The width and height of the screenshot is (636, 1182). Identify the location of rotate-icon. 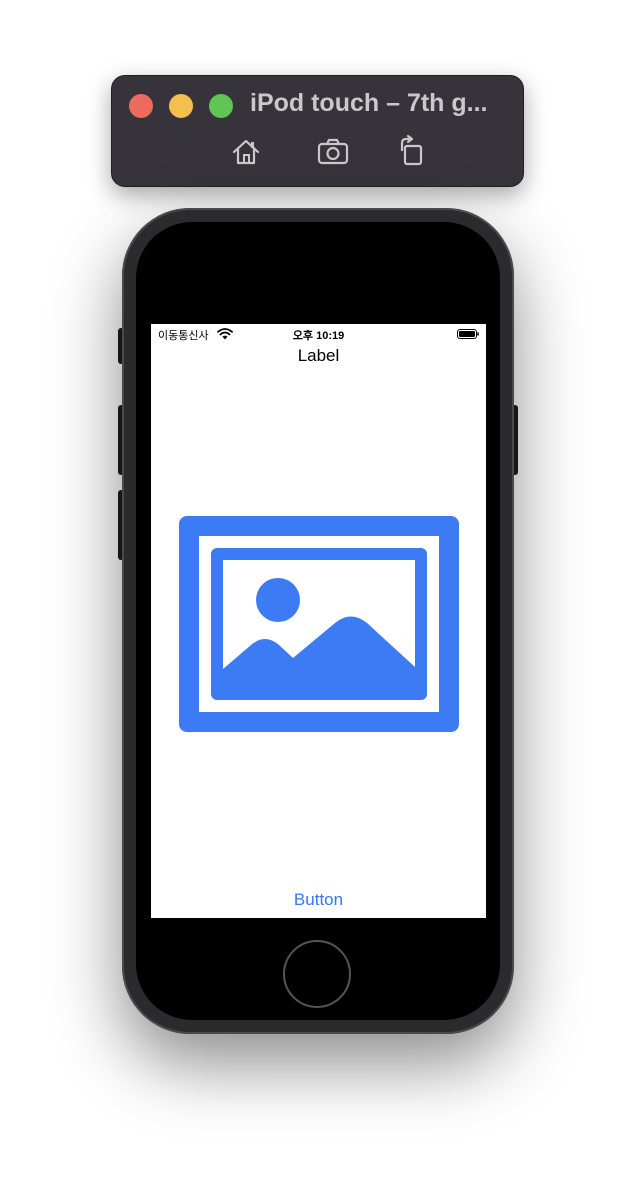
(411, 150).